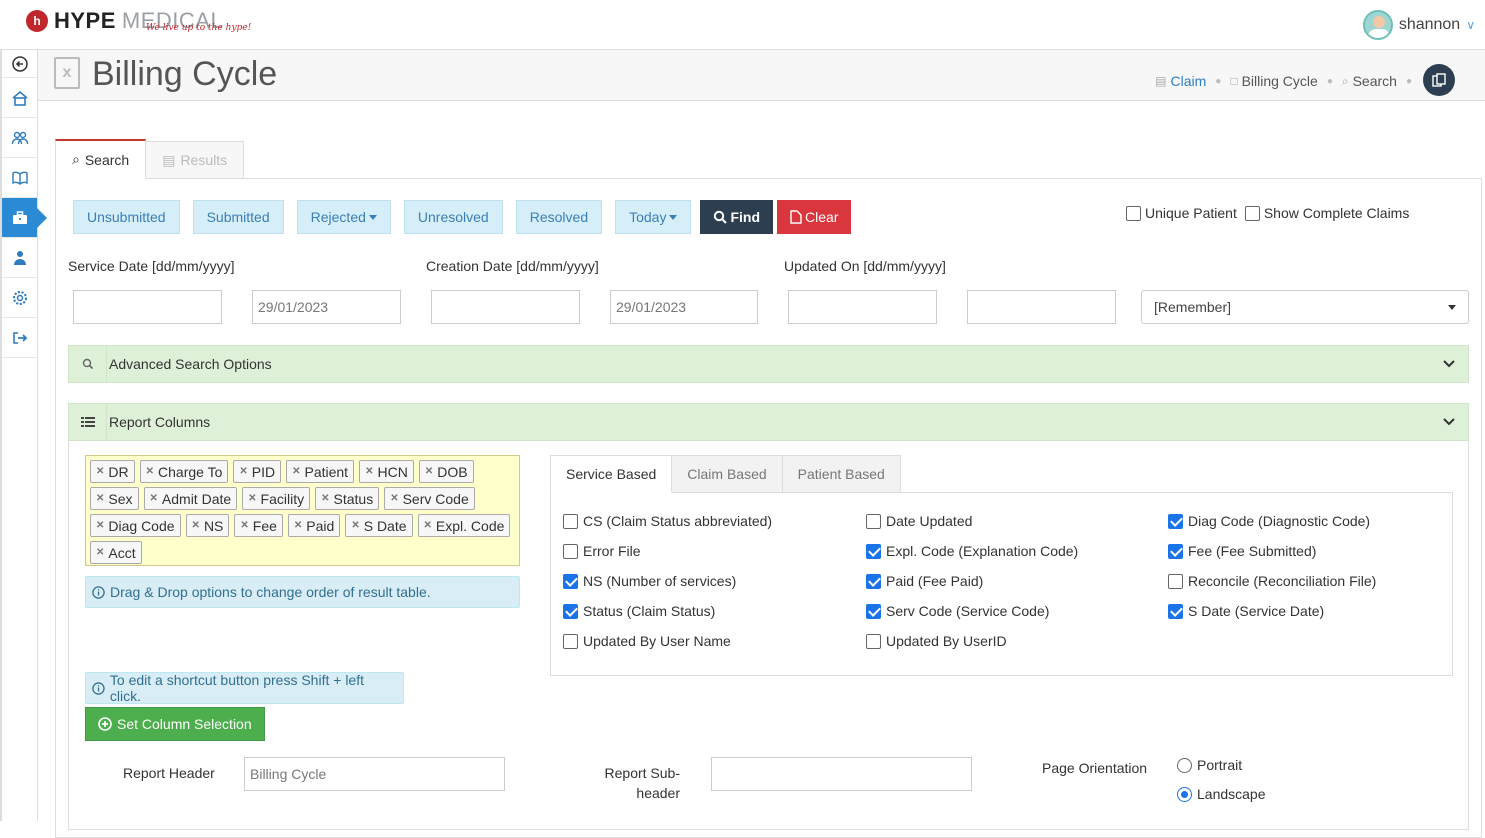  What do you see at coordinates (1326, 213) in the screenshot?
I see `show-complete-claims-checkbox: Show Complete Claims` at bounding box center [1326, 213].